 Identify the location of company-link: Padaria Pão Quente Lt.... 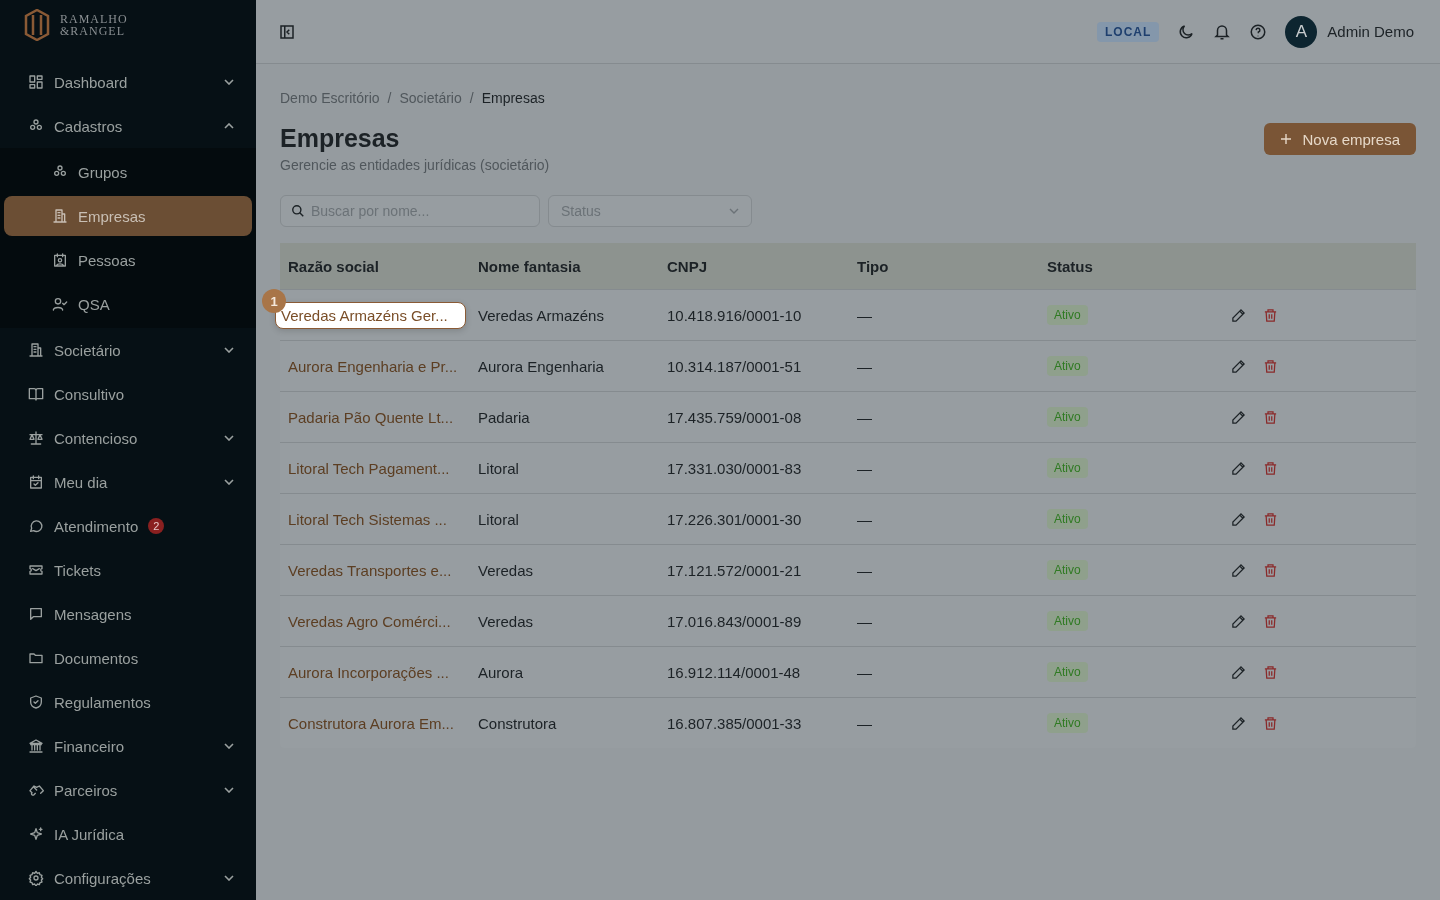
(371, 417).